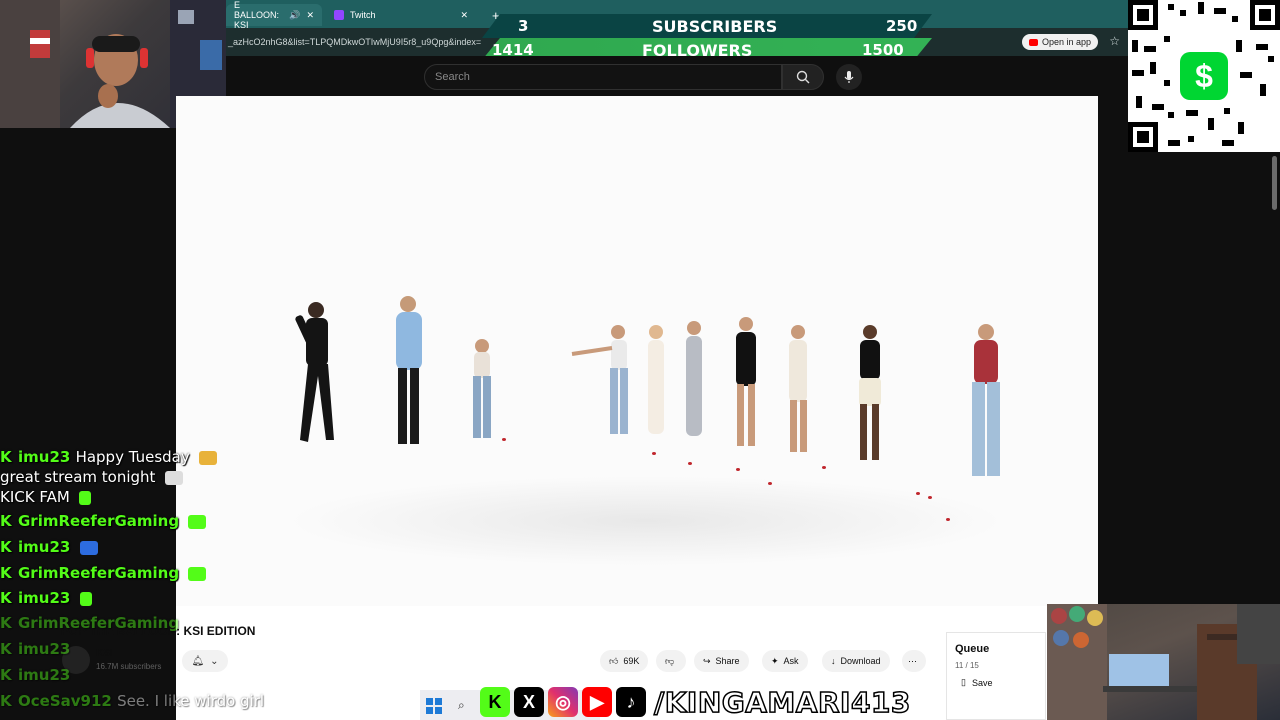  I want to click on page-scrollbar, so click(1274, 183).